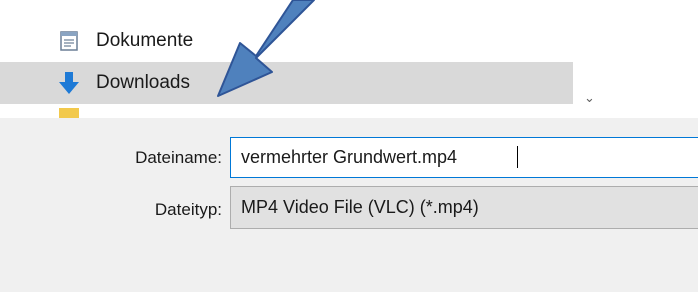 This screenshot has width=698, height=292. What do you see at coordinates (178, 157) in the screenshot?
I see `filename-label: Dateiname:` at bounding box center [178, 157].